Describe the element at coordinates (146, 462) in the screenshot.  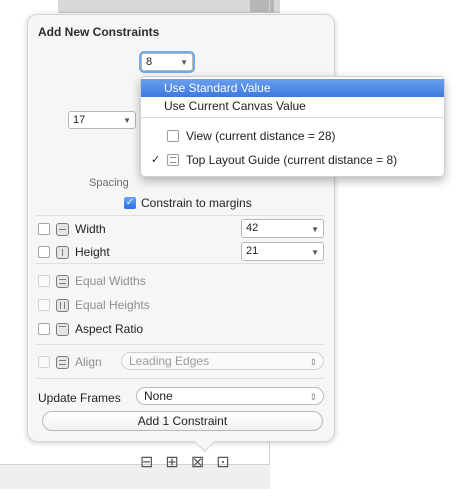
I see `align-icon: ⊟` at that location.